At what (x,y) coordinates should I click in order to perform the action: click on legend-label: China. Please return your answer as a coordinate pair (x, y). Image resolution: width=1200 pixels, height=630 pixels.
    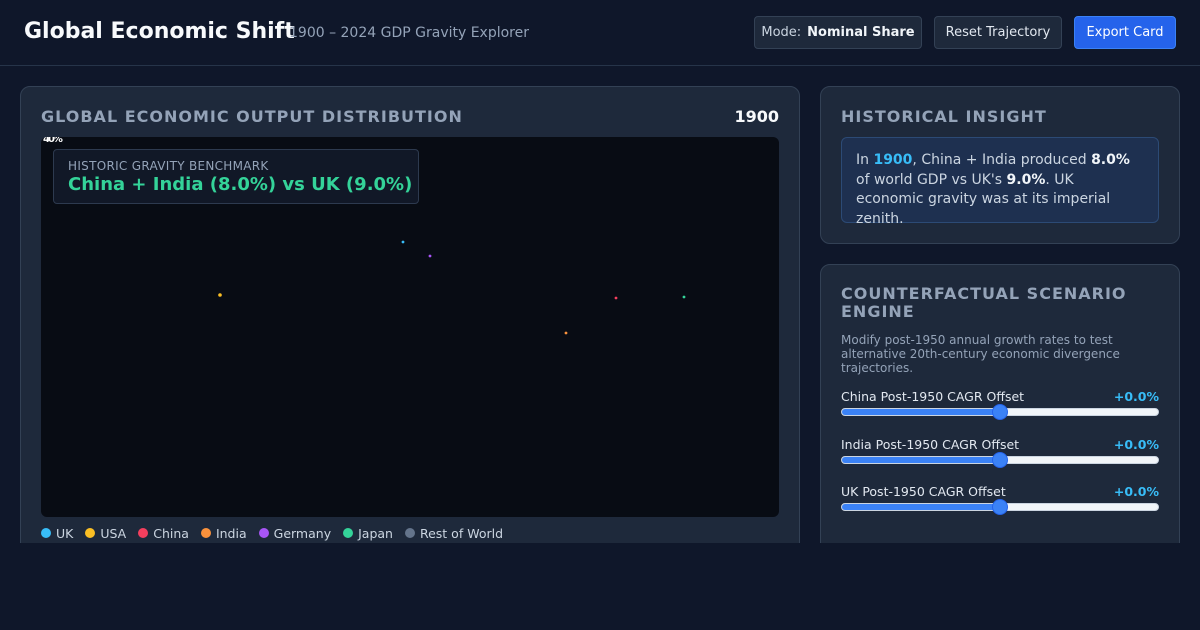
    Looking at the image, I should click on (171, 533).